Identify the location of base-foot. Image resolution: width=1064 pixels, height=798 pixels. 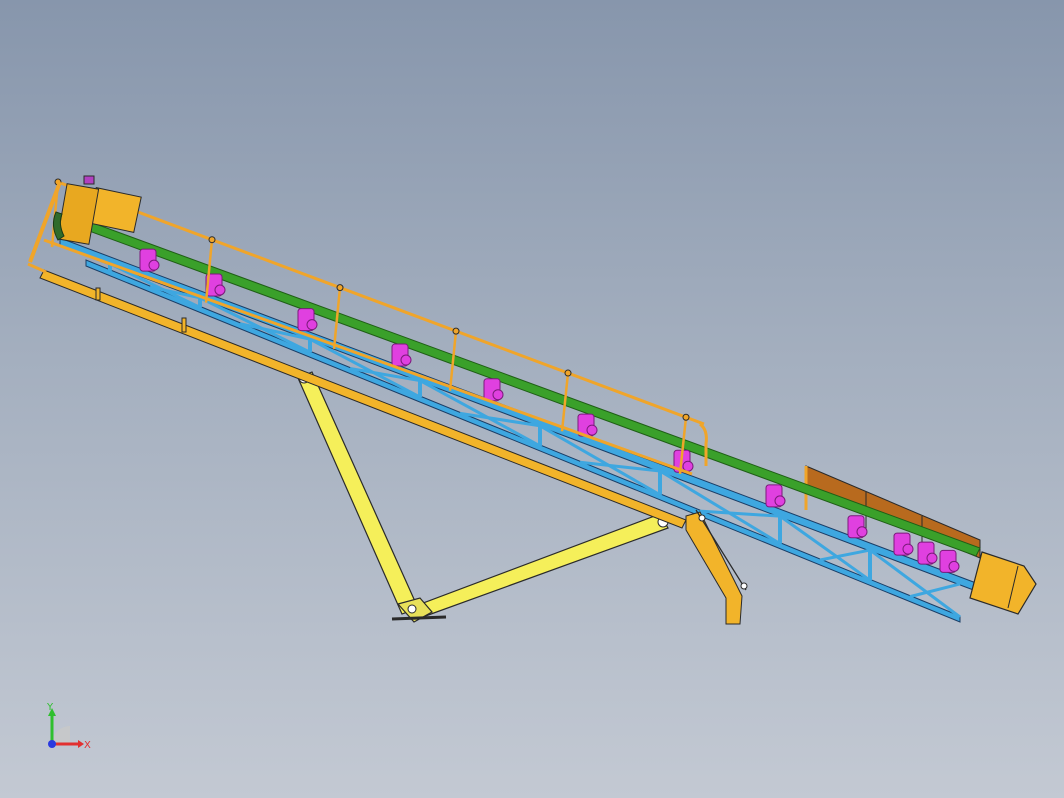
(419, 618).